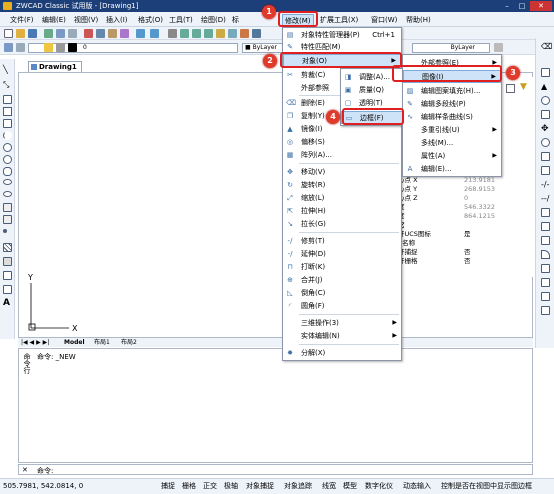 This screenshot has width=554, height=494. I want to click on menu-item-scale: ⤢ 缩放(L), so click(342, 198).